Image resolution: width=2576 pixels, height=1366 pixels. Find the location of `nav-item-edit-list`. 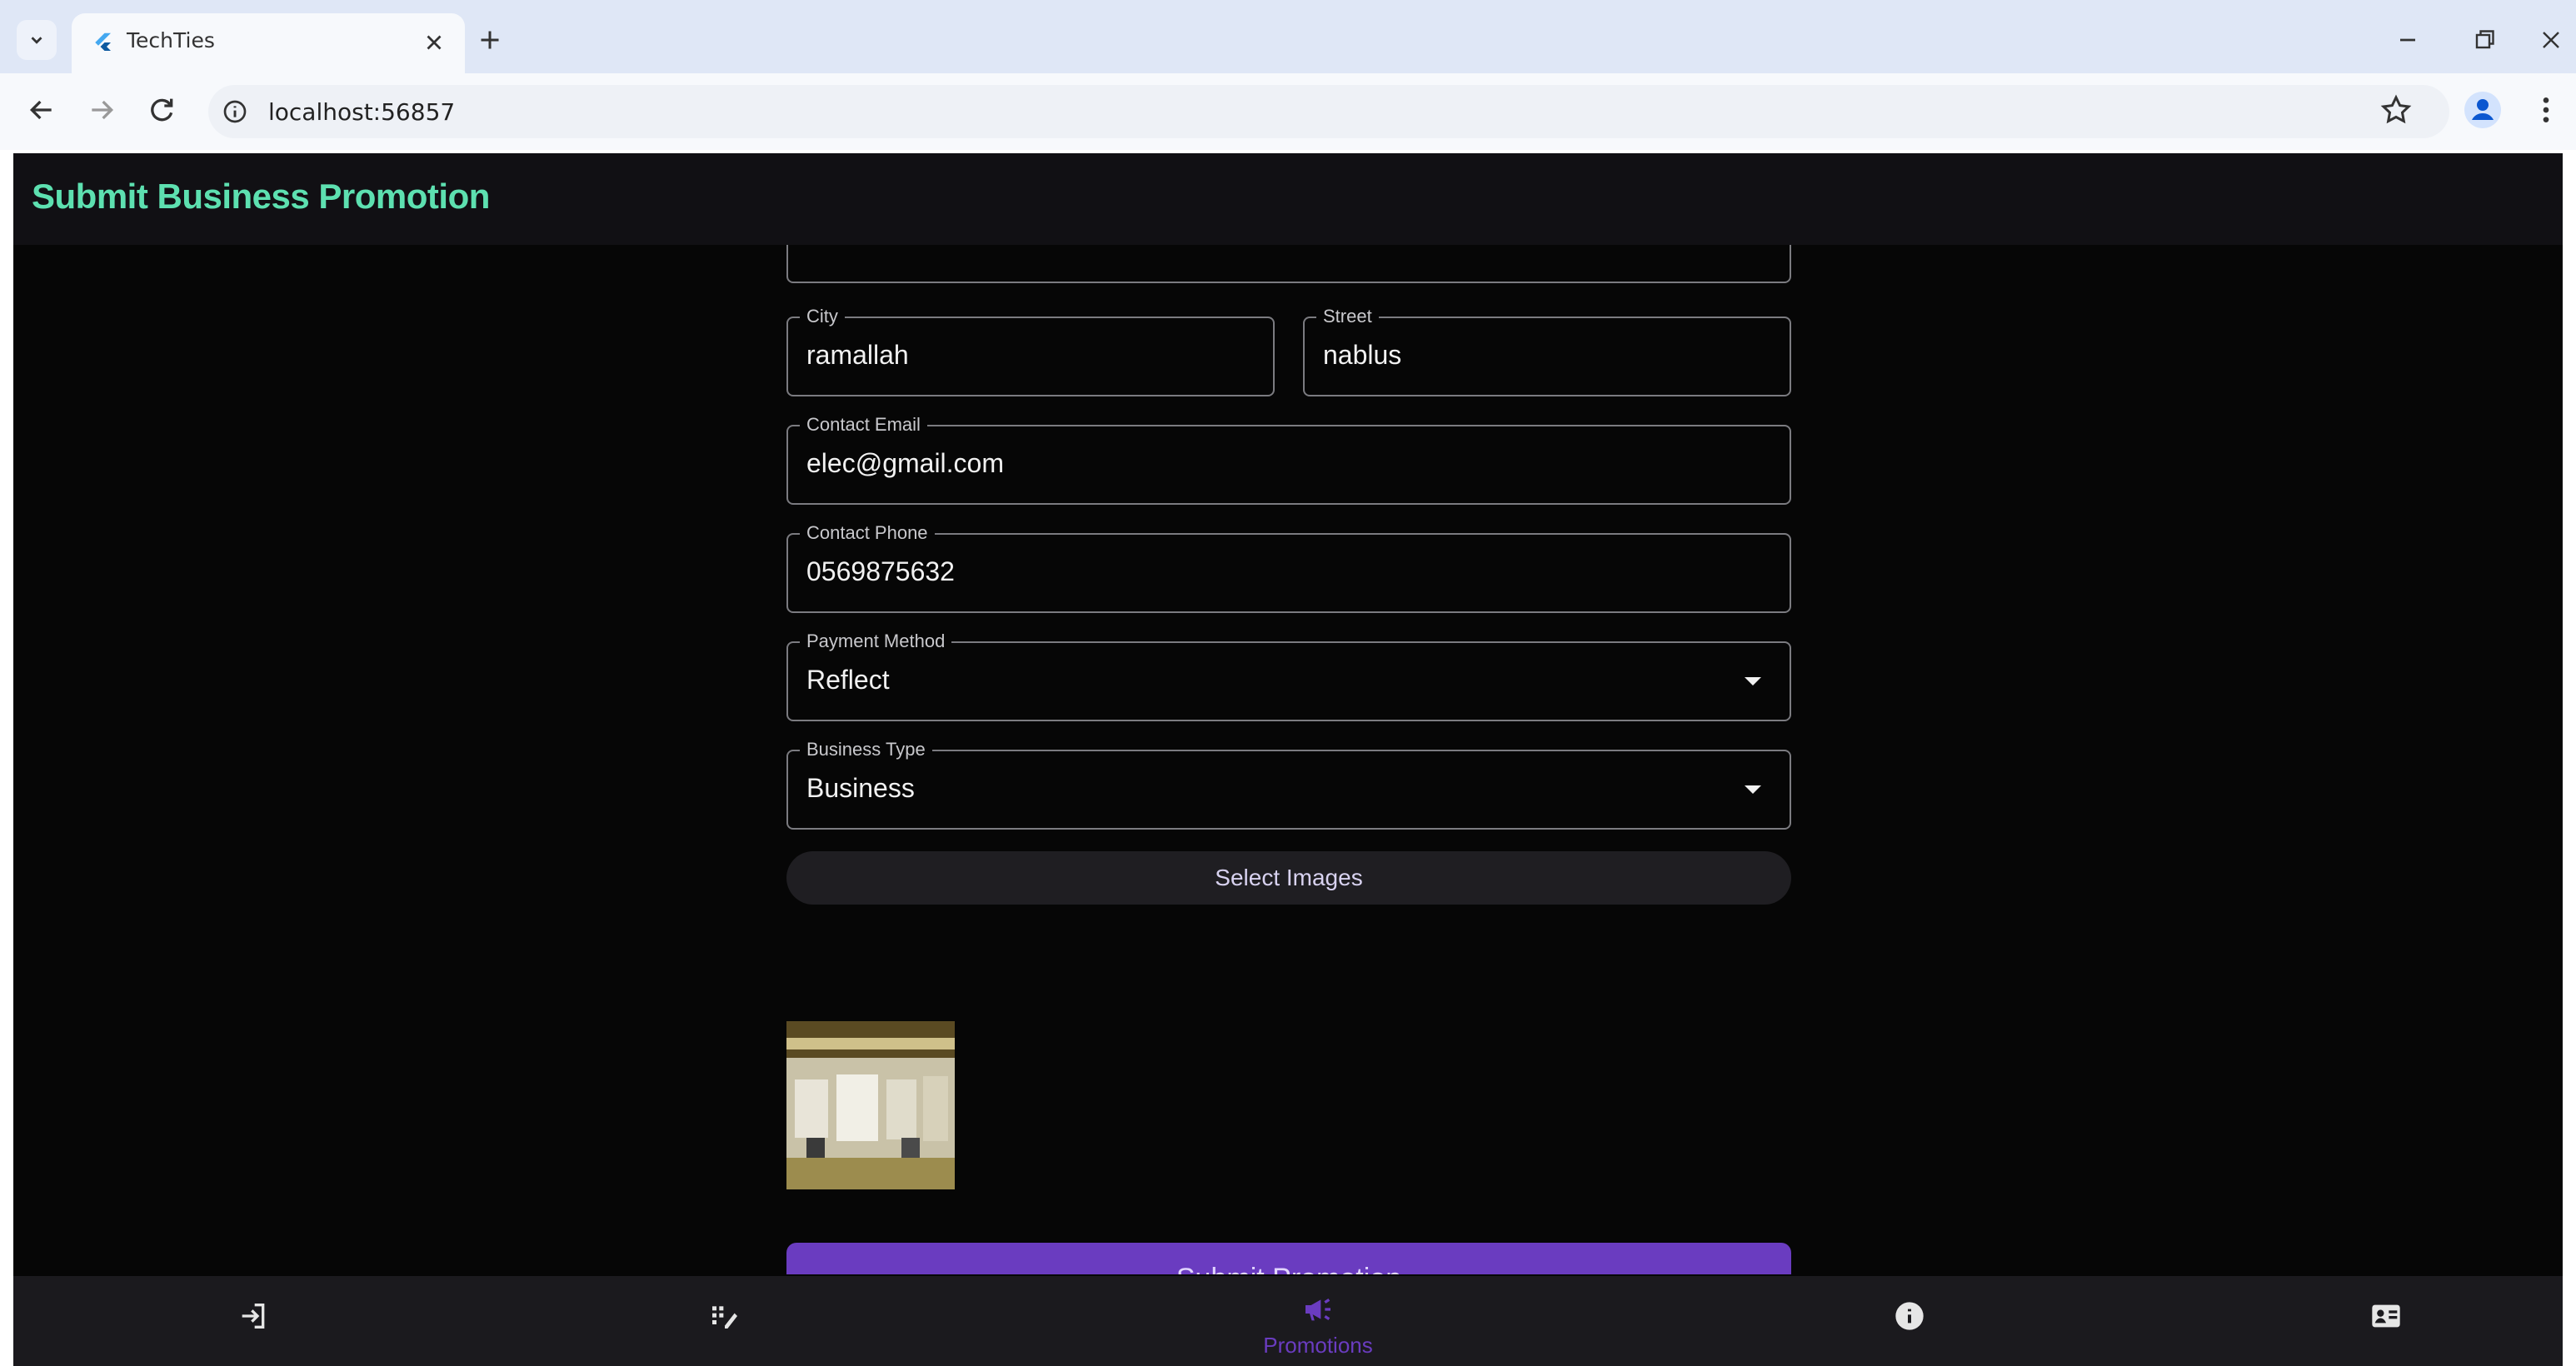

nav-item-edit-list is located at coordinates (725, 1321).